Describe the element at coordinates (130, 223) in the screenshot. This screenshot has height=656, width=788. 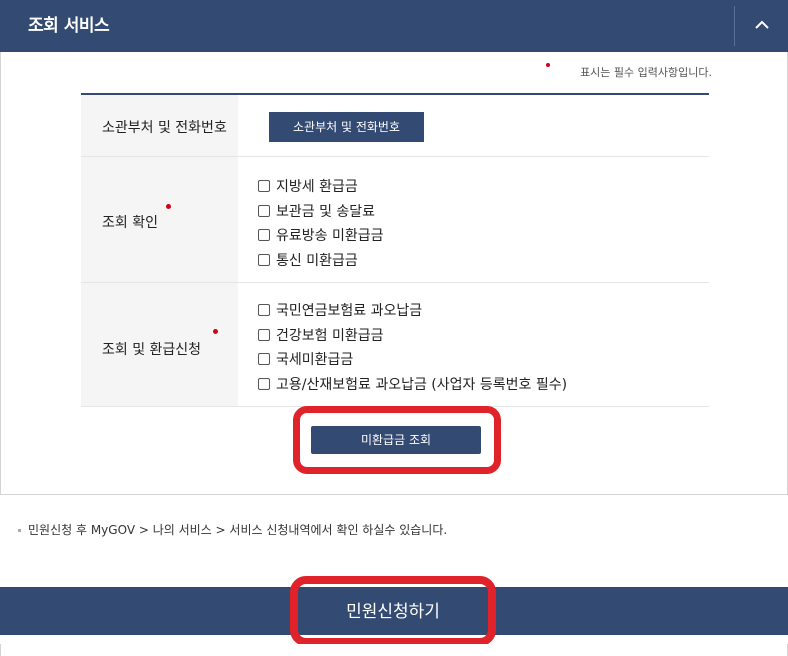
I see `inquiry-label: 조회 확인` at that location.